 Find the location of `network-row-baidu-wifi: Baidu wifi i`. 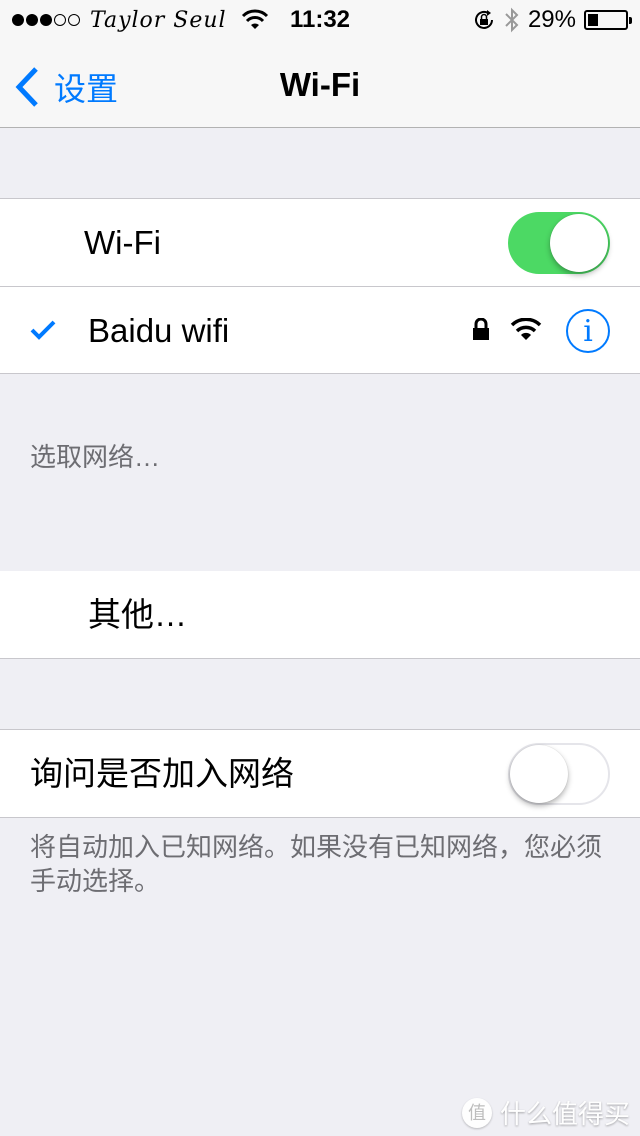

network-row-baidu-wifi: Baidu wifi i is located at coordinates (320, 329).